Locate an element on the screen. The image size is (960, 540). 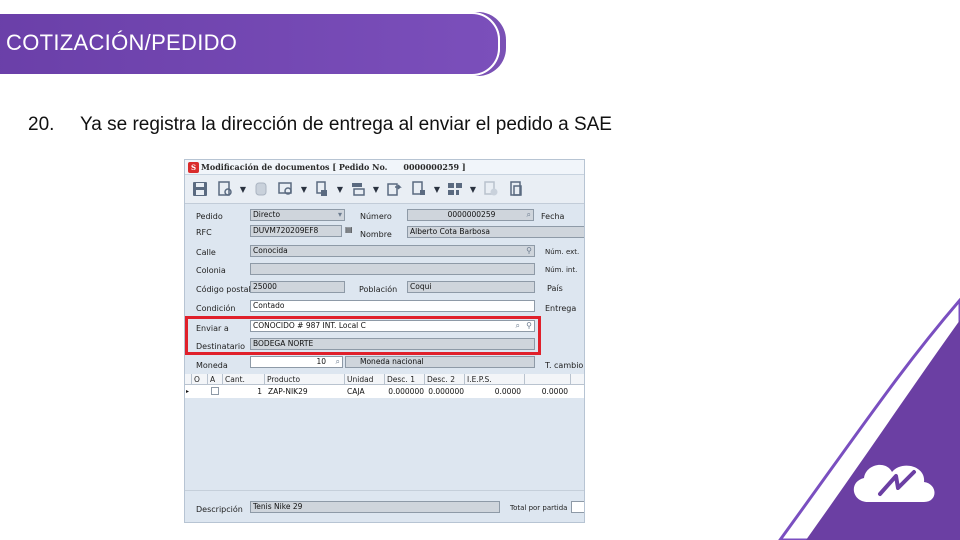
total-label: Total por partida is located at coordinates (539, 508).